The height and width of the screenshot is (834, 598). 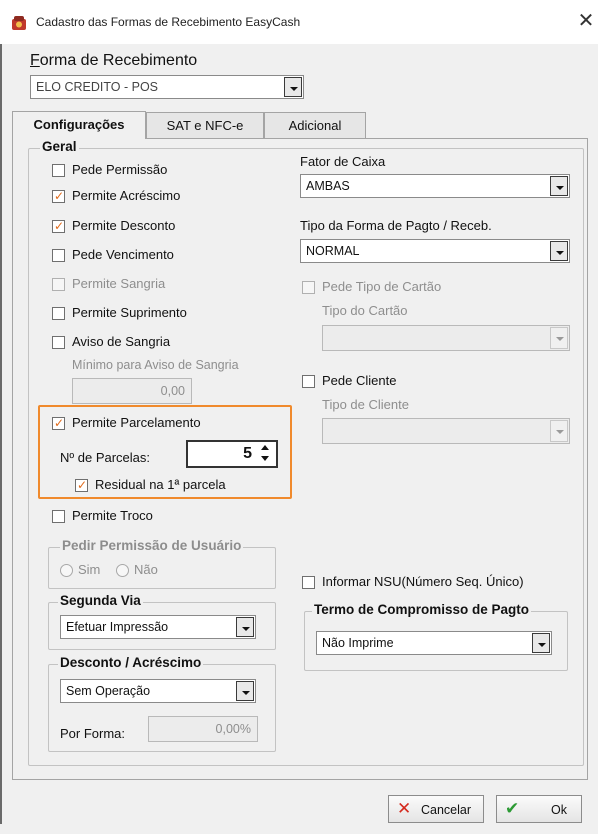 I want to click on app-icon, so click(x=19, y=23).